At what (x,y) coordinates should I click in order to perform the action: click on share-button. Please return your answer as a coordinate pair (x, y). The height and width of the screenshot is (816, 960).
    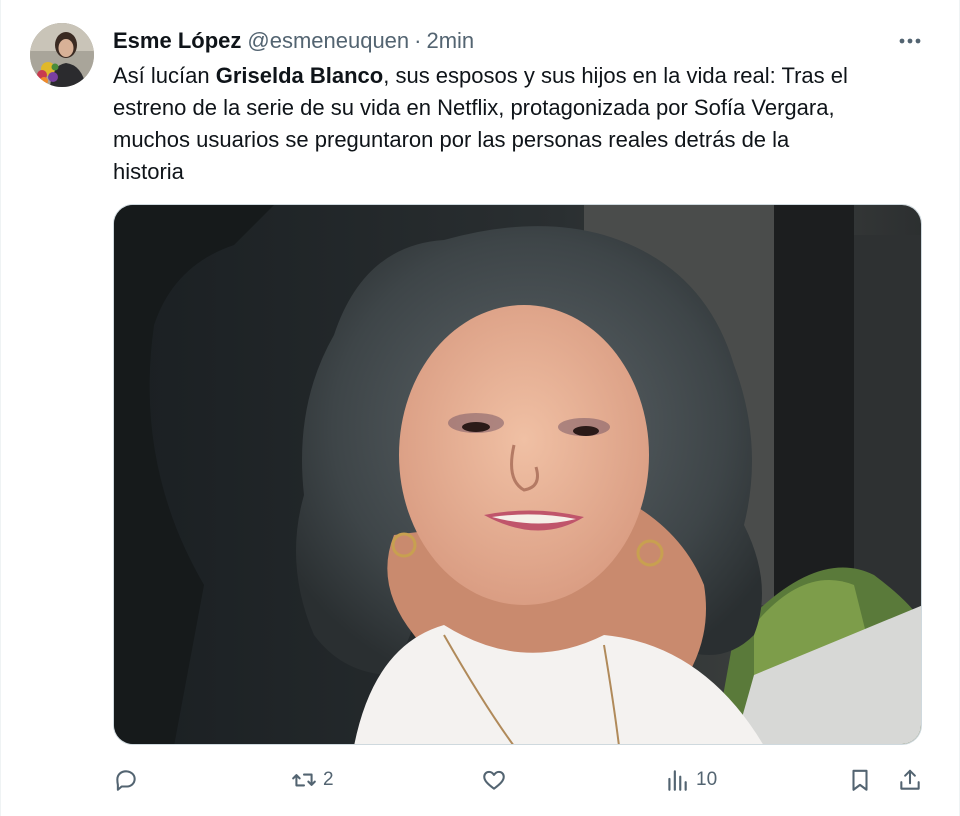
    Looking at the image, I should click on (910, 780).